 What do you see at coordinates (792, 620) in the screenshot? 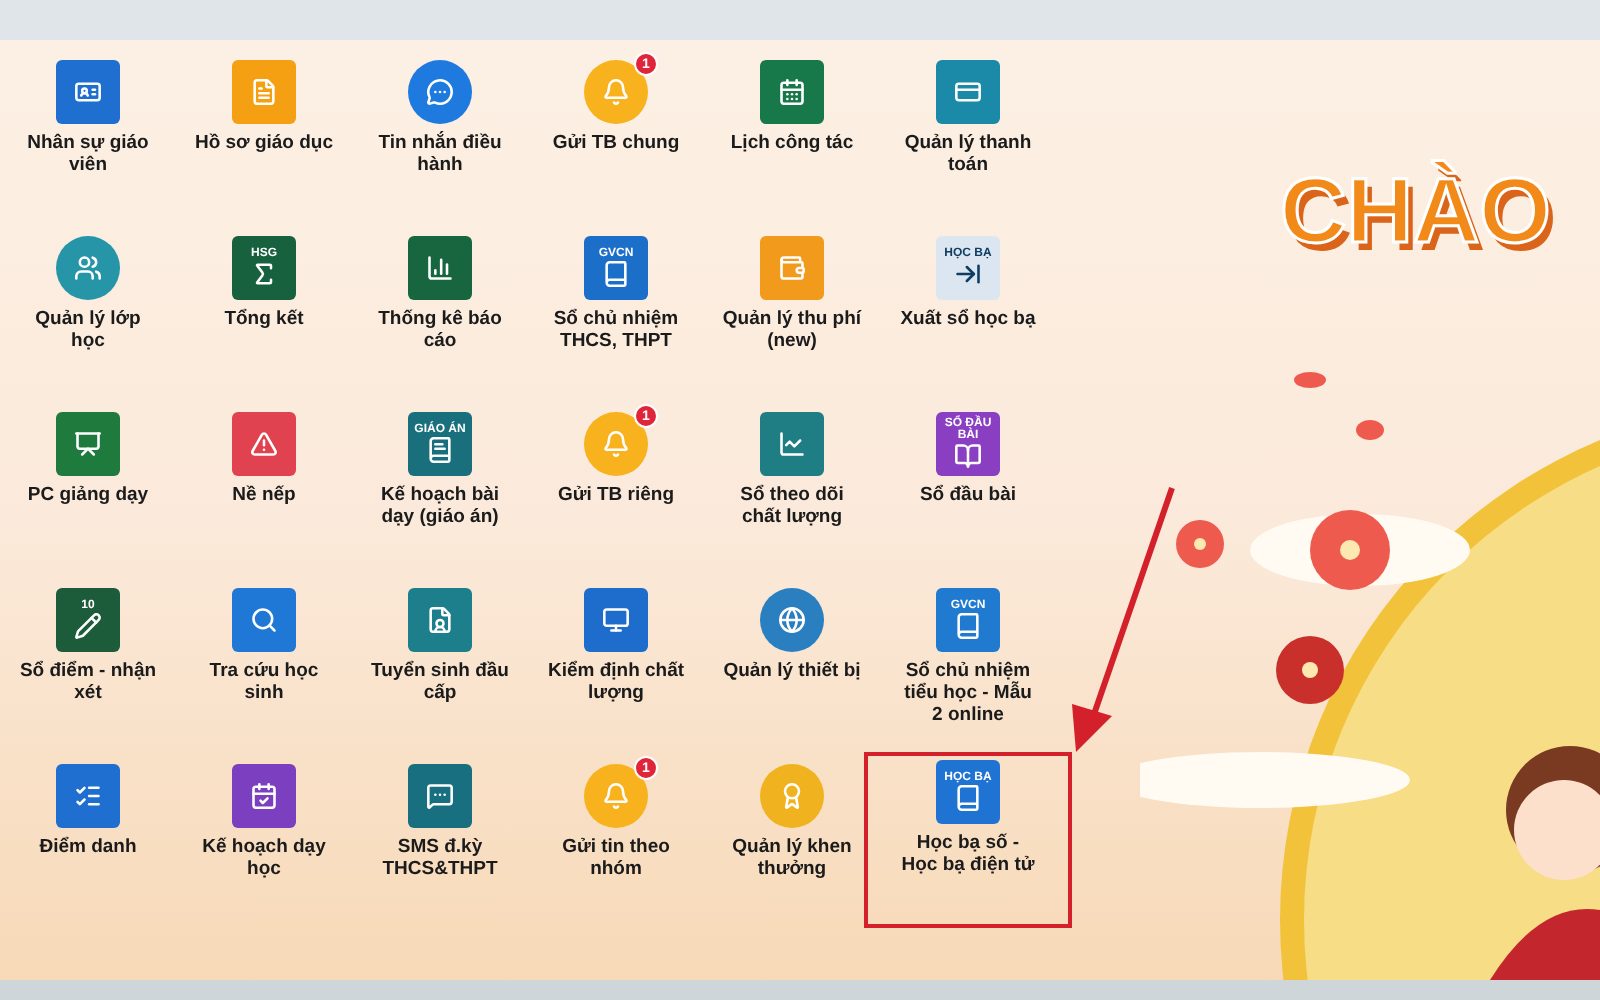
I see `globe-icon` at bounding box center [792, 620].